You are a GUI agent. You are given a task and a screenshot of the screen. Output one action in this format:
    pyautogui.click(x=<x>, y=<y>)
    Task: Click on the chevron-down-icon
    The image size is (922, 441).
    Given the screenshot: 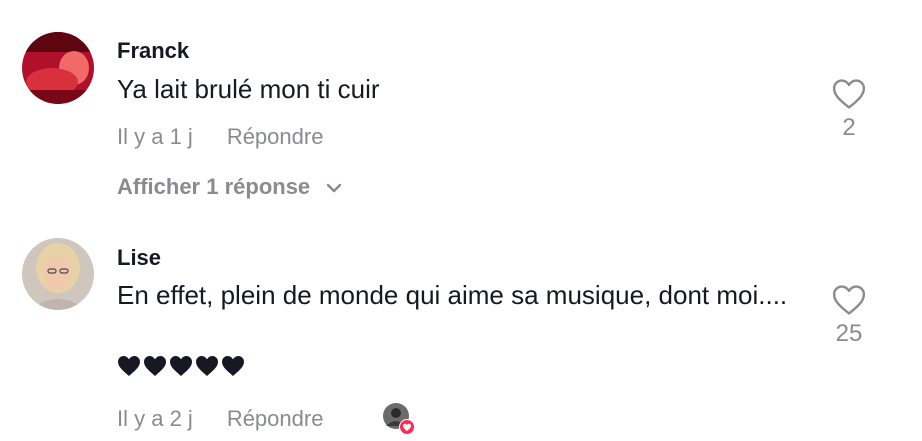 What is the action you would take?
    pyautogui.click(x=334, y=188)
    